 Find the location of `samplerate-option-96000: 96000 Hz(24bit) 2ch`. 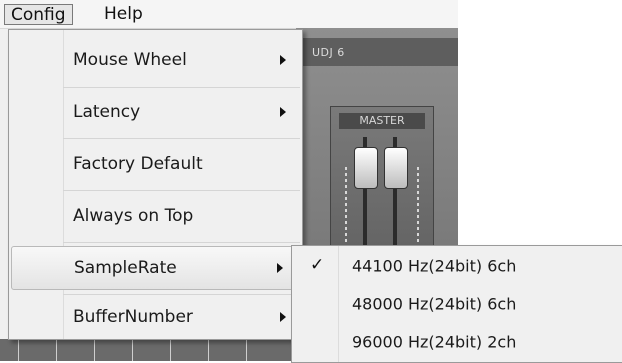

samplerate-option-96000: 96000 Hz(24bit) 2ch is located at coordinates (480, 342).